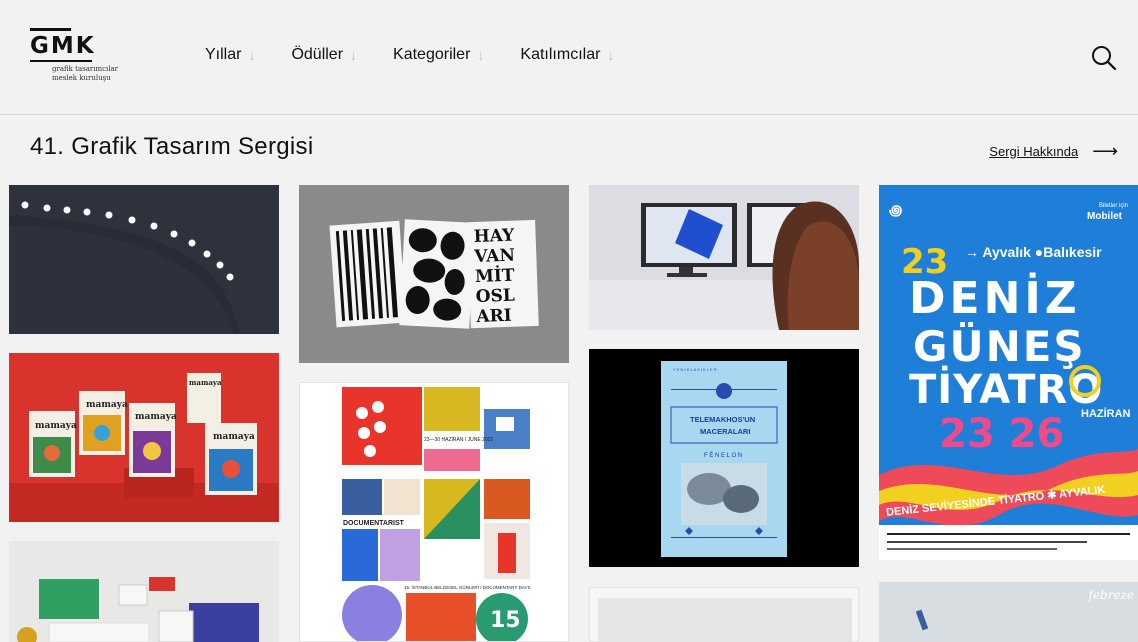  I want to click on hayvan-line-5: ARI, so click(493, 316).